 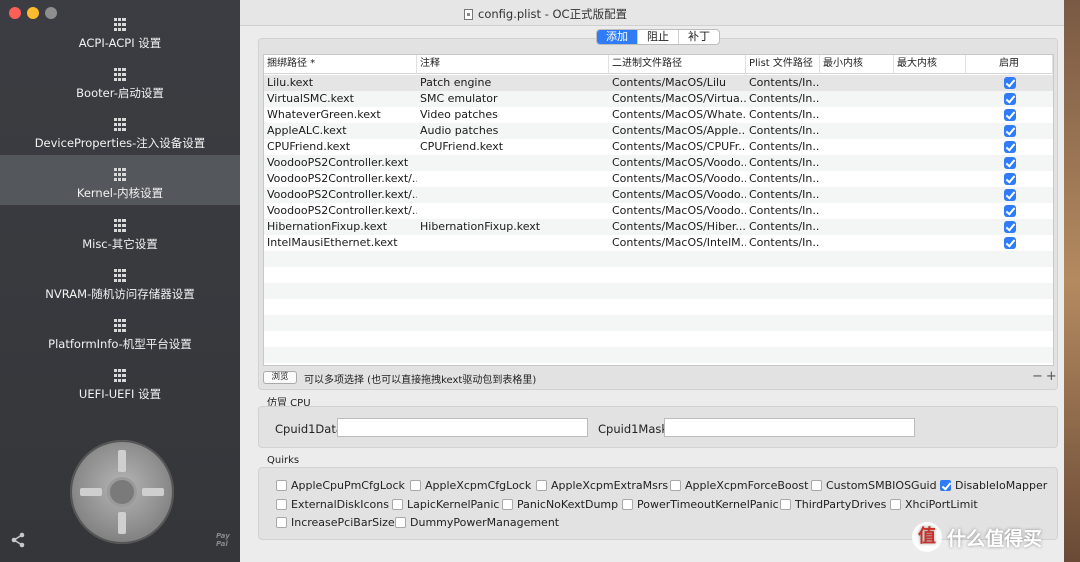 I want to click on sidebar-item-nvram: NVRAM-随机访问存储器设置, so click(x=120, y=286).